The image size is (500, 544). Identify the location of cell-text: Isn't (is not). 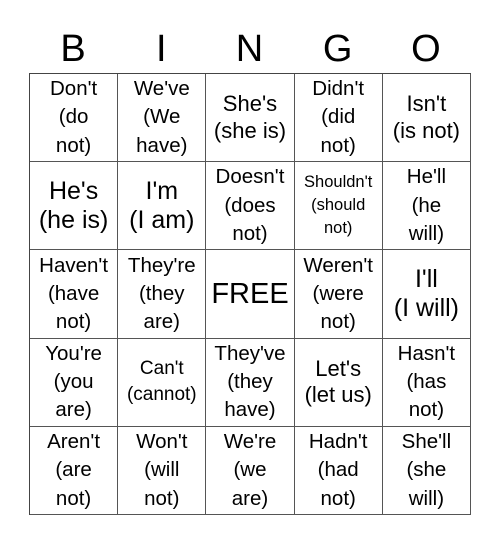
(426, 117).